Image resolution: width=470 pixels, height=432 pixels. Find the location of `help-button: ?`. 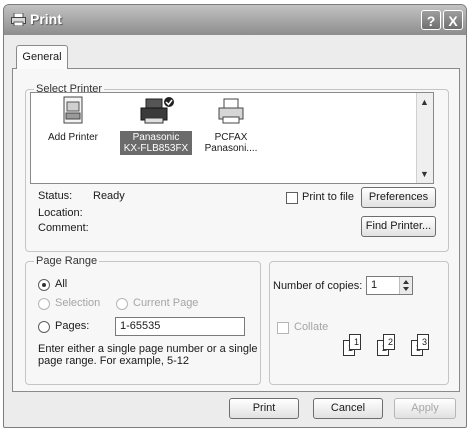

help-button: ? is located at coordinates (431, 20).